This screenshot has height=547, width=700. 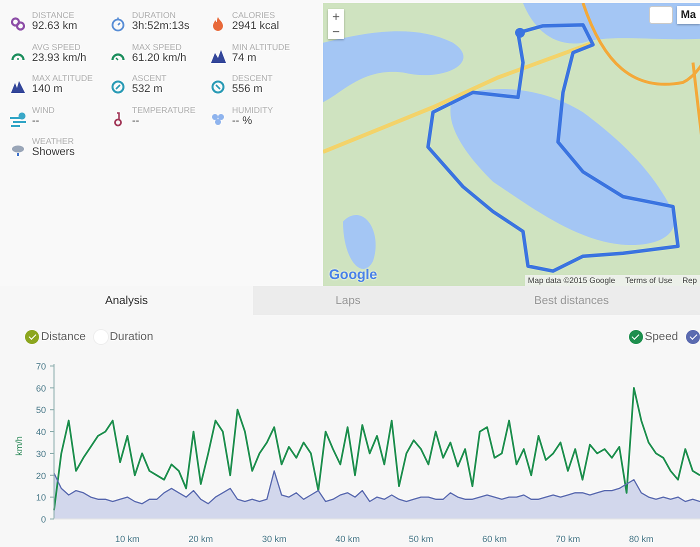 What do you see at coordinates (41, 475) in the screenshot?
I see `y-tick-label: 20` at bounding box center [41, 475].